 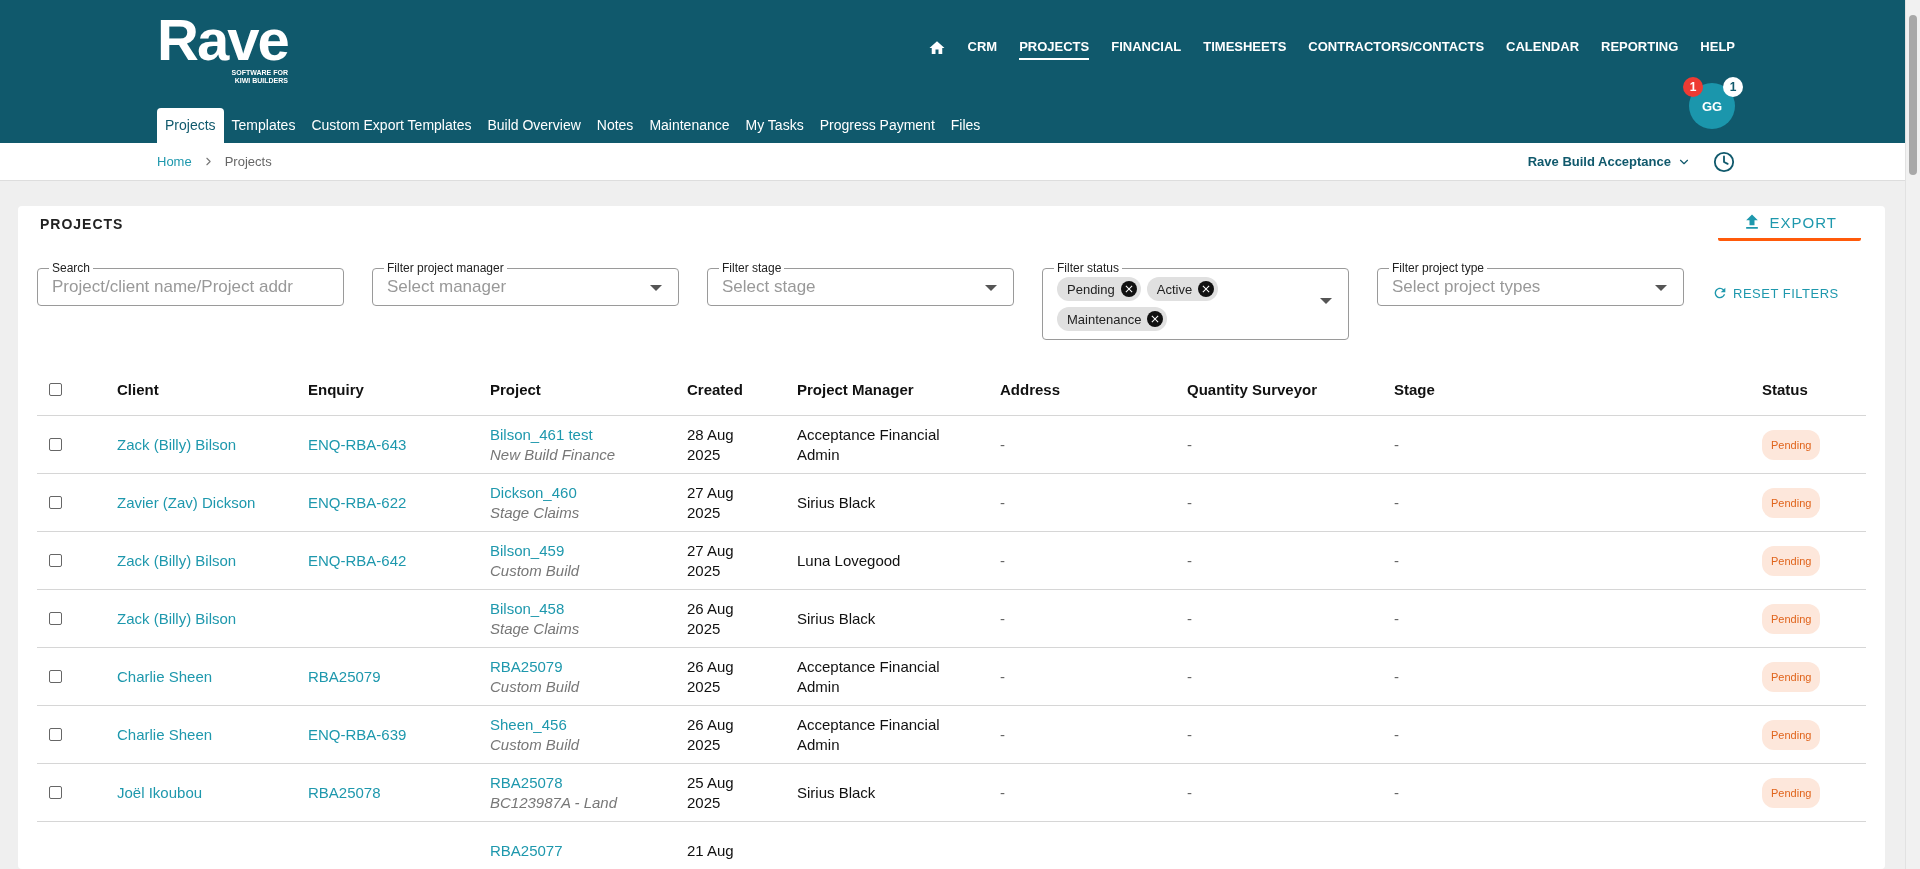 What do you see at coordinates (877, 125) in the screenshot?
I see `tab: Progress Payment` at bounding box center [877, 125].